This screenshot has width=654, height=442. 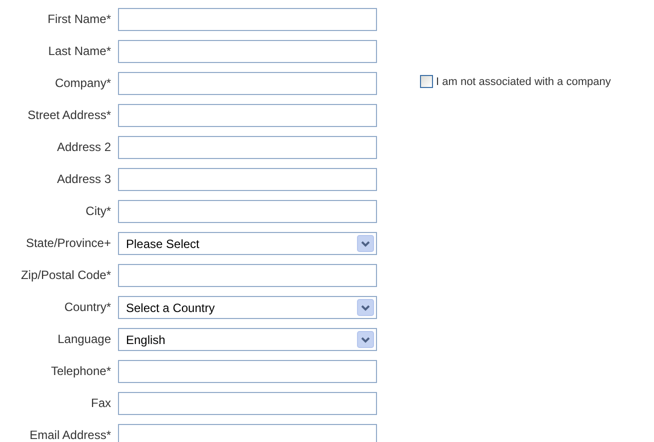 I want to click on dropdown: Select a Country, so click(x=247, y=307).